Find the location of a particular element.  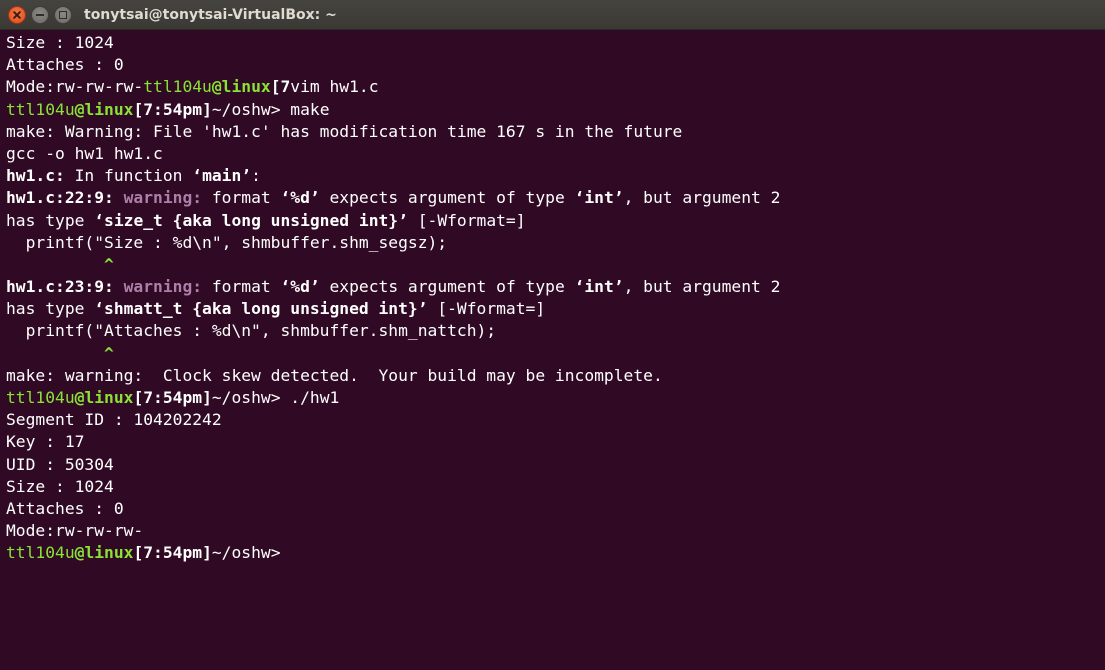

terminal-line: Mode:rw-rw-rw-ttl104u@linux[7vim hw1.c is located at coordinates (555, 87).